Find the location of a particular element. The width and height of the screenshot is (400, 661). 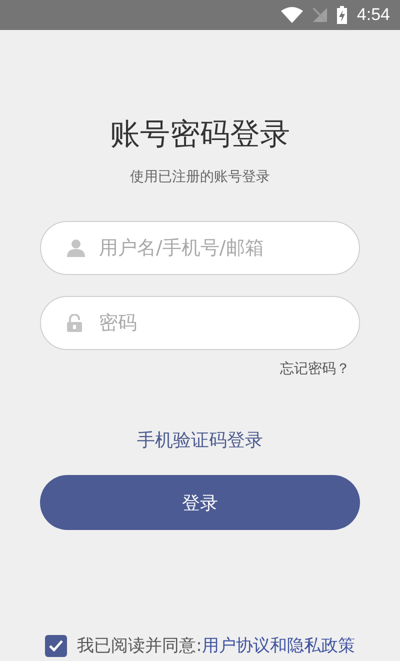

password-field: 密码 is located at coordinates (200, 323).